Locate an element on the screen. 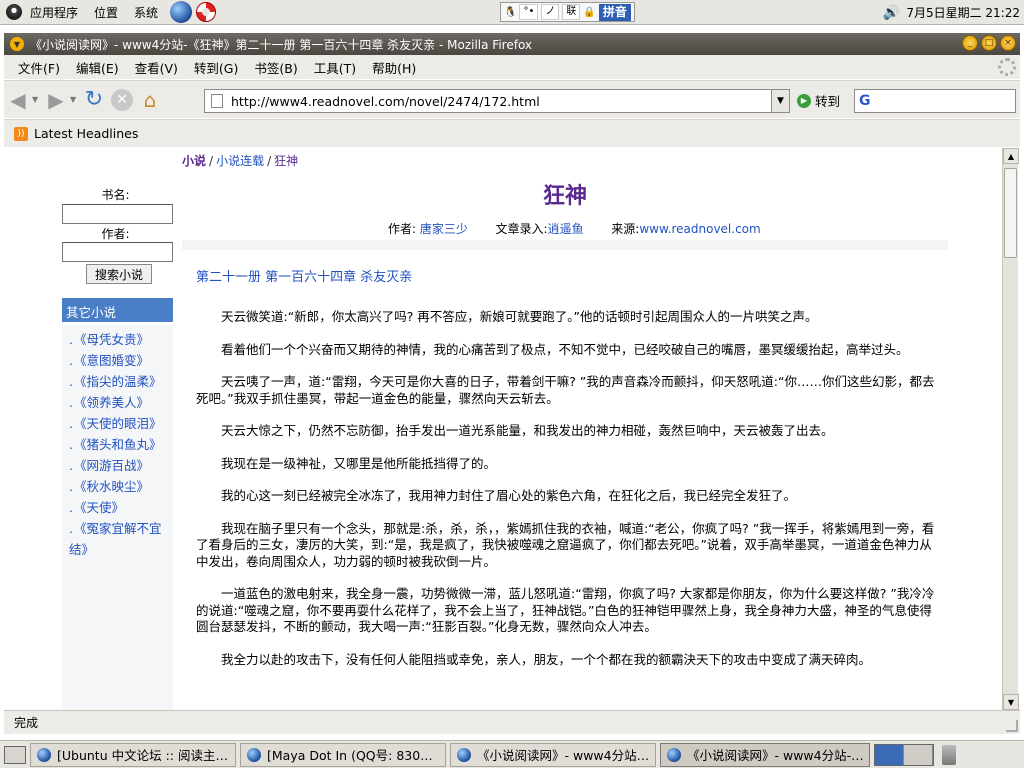  back-arrow-icon: ◀ is located at coordinates (18, 100).